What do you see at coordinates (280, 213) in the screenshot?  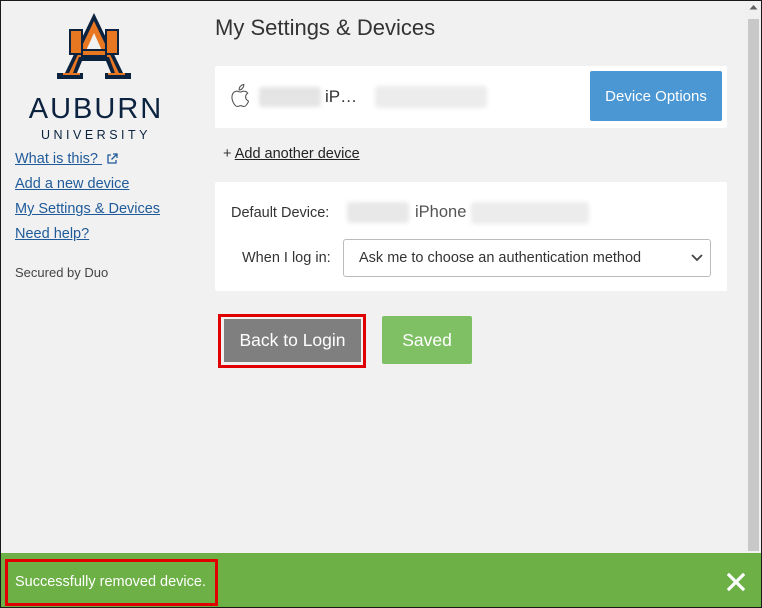 I see `default-device-label: Default Device:` at bounding box center [280, 213].